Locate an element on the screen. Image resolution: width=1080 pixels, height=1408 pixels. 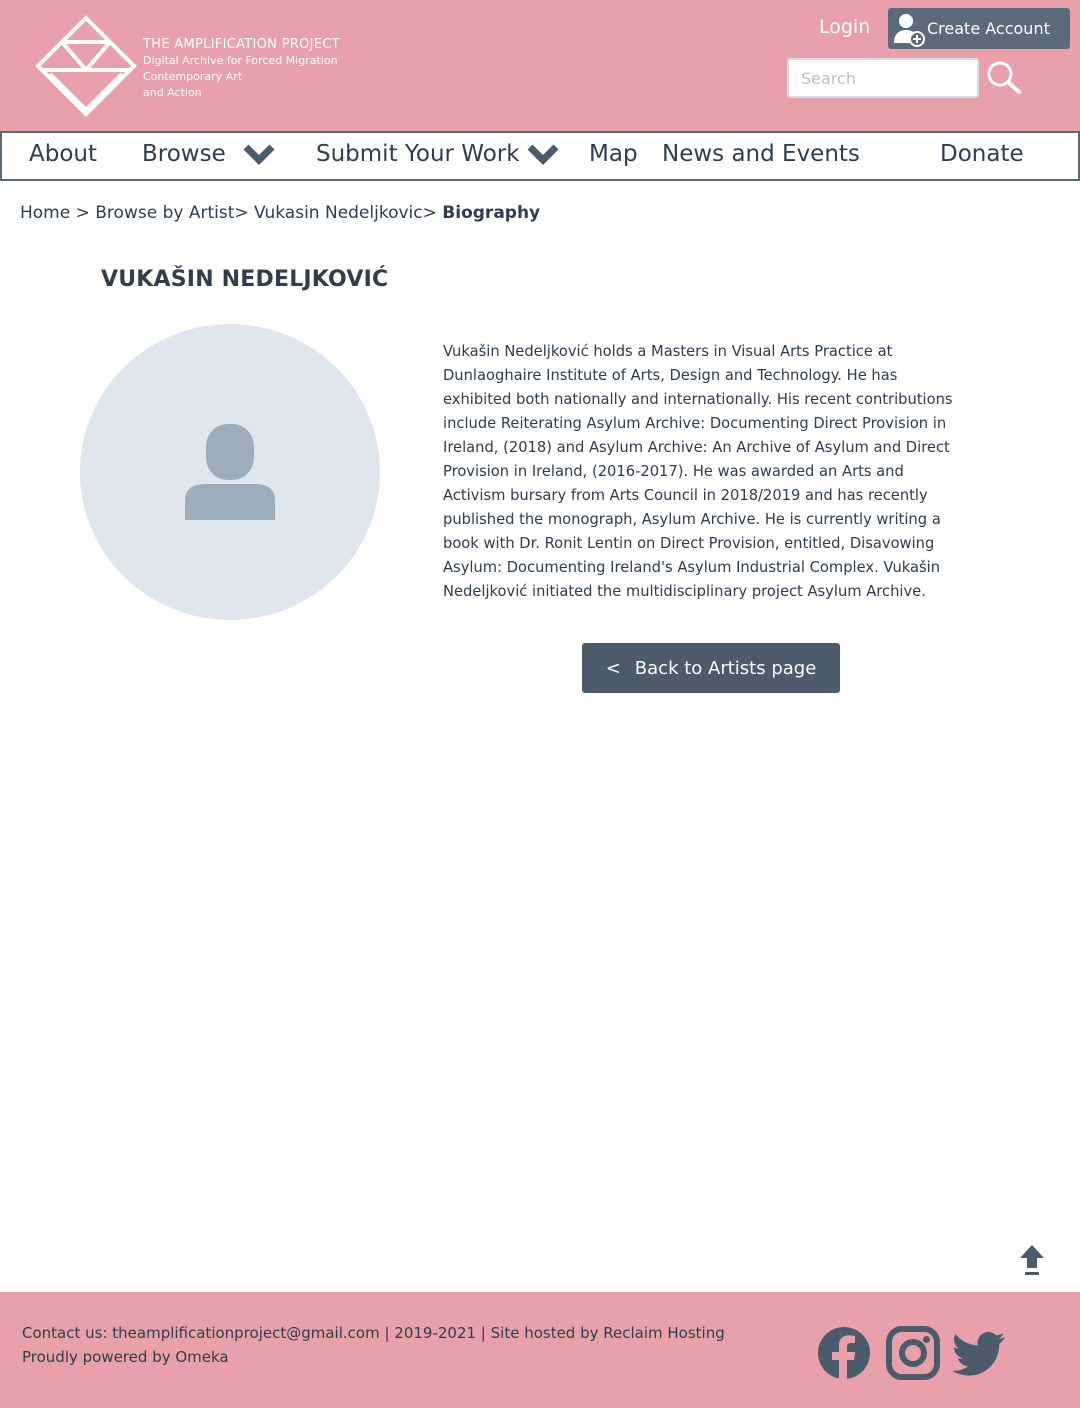
login-link: Login is located at coordinates (844, 27).